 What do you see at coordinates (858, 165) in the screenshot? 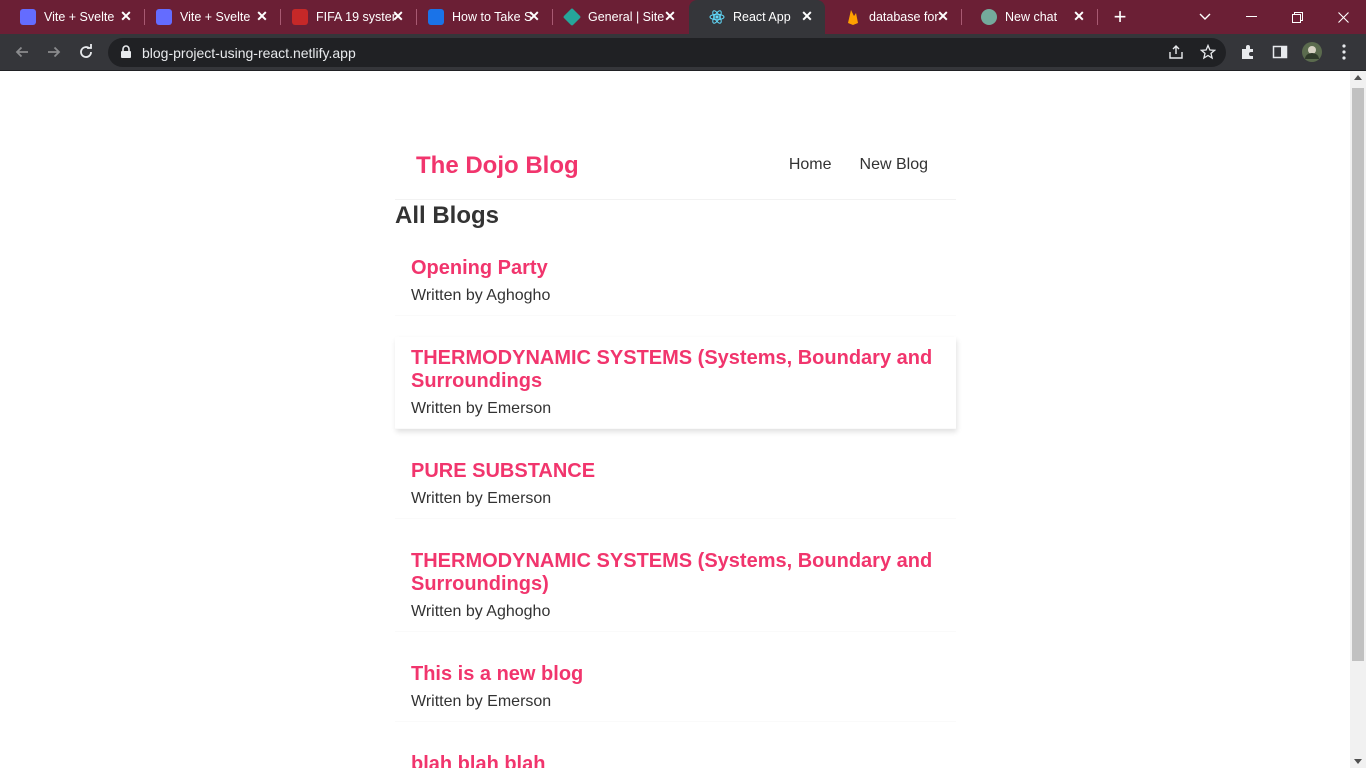
I see `nav-links: Home New Blog` at bounding box center [858, 165].